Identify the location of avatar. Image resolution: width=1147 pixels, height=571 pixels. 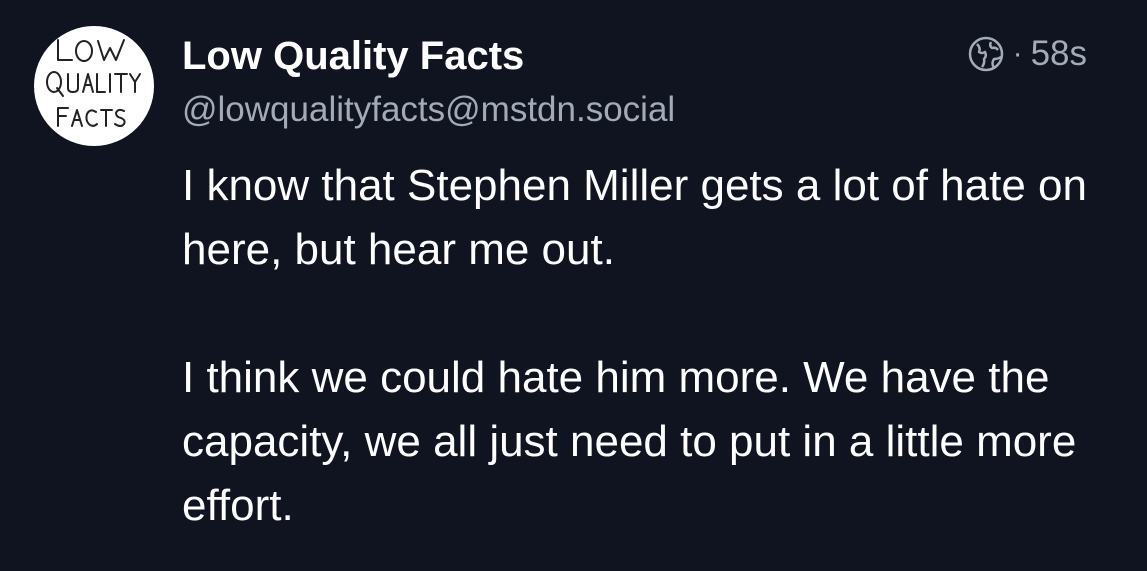
(94, 86).